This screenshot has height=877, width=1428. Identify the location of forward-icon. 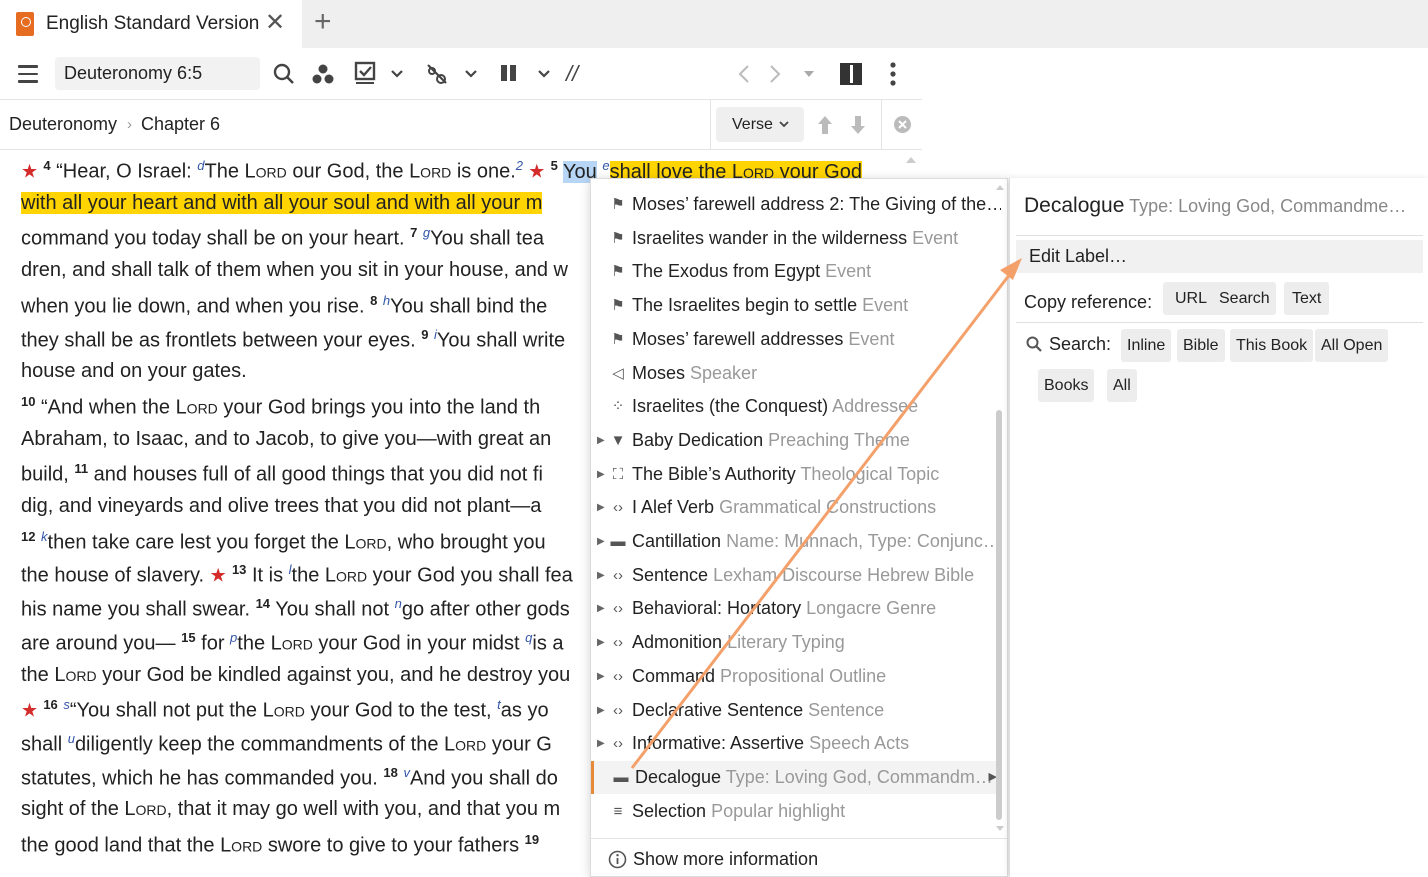
(775, 74).